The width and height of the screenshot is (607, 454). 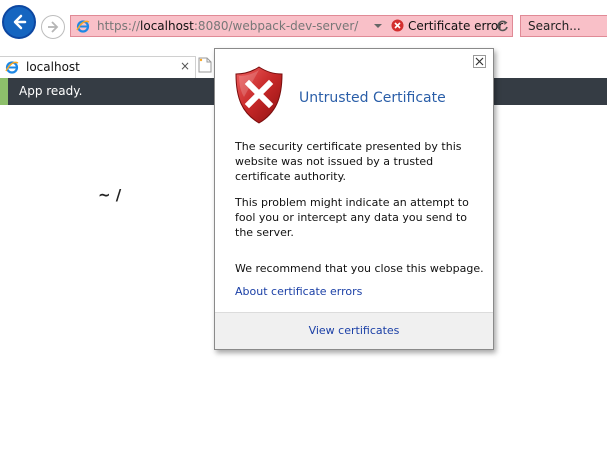 What do you see at coordinates (167, 26) in the screenshot?
I see `url-host: localhost` at bounding box center [167, 26].